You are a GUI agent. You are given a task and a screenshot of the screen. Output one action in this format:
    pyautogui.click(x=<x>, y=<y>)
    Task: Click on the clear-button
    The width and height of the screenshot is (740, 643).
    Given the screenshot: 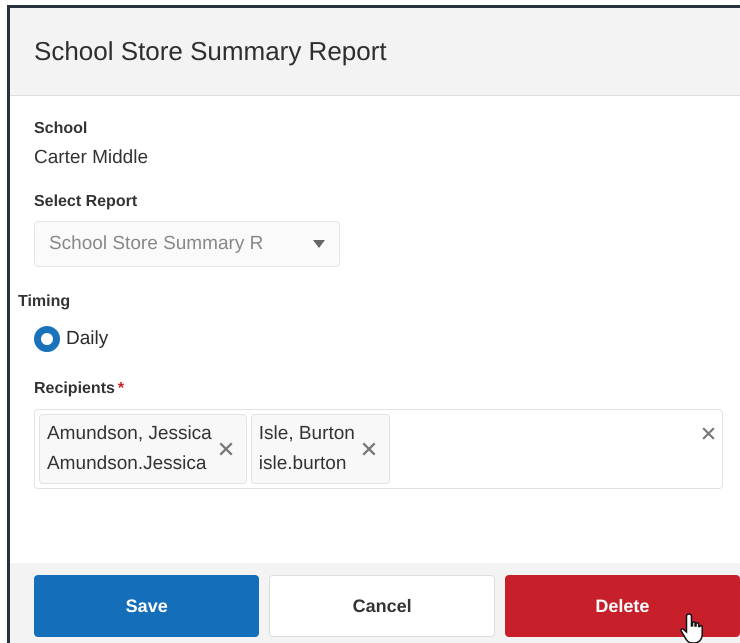 What is the action you would take?
    pyautogui.click(x=708, y=433)
    